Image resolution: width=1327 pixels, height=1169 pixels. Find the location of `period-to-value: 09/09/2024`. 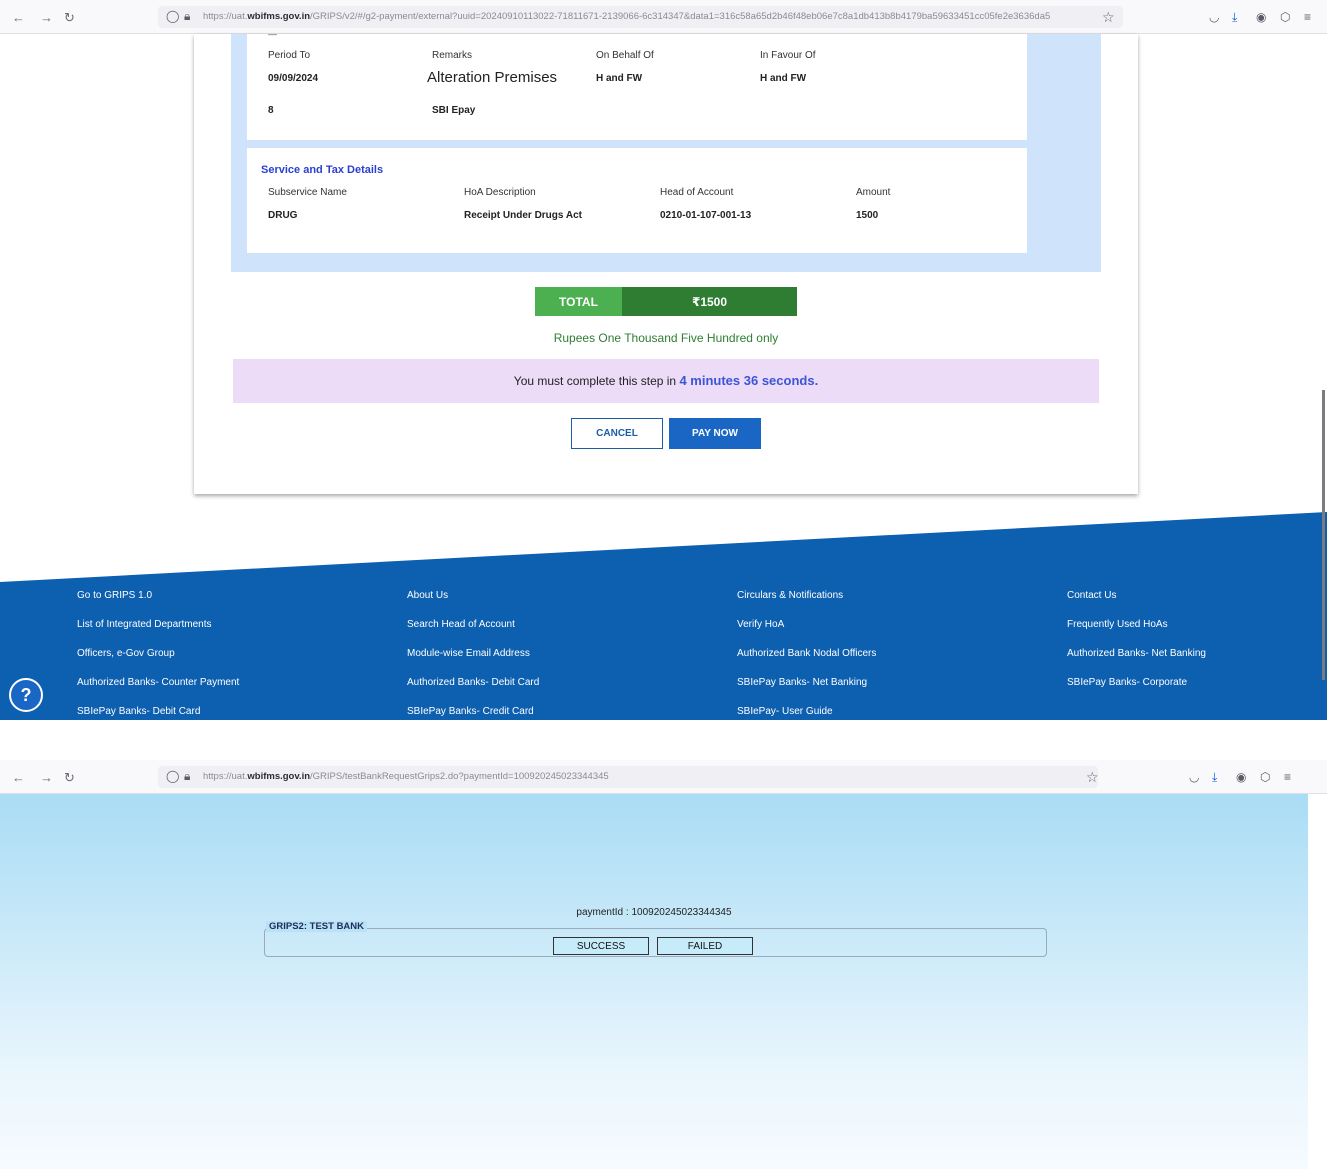

period-to-value: 09/09/2024 is located at coordinates (293, 78).